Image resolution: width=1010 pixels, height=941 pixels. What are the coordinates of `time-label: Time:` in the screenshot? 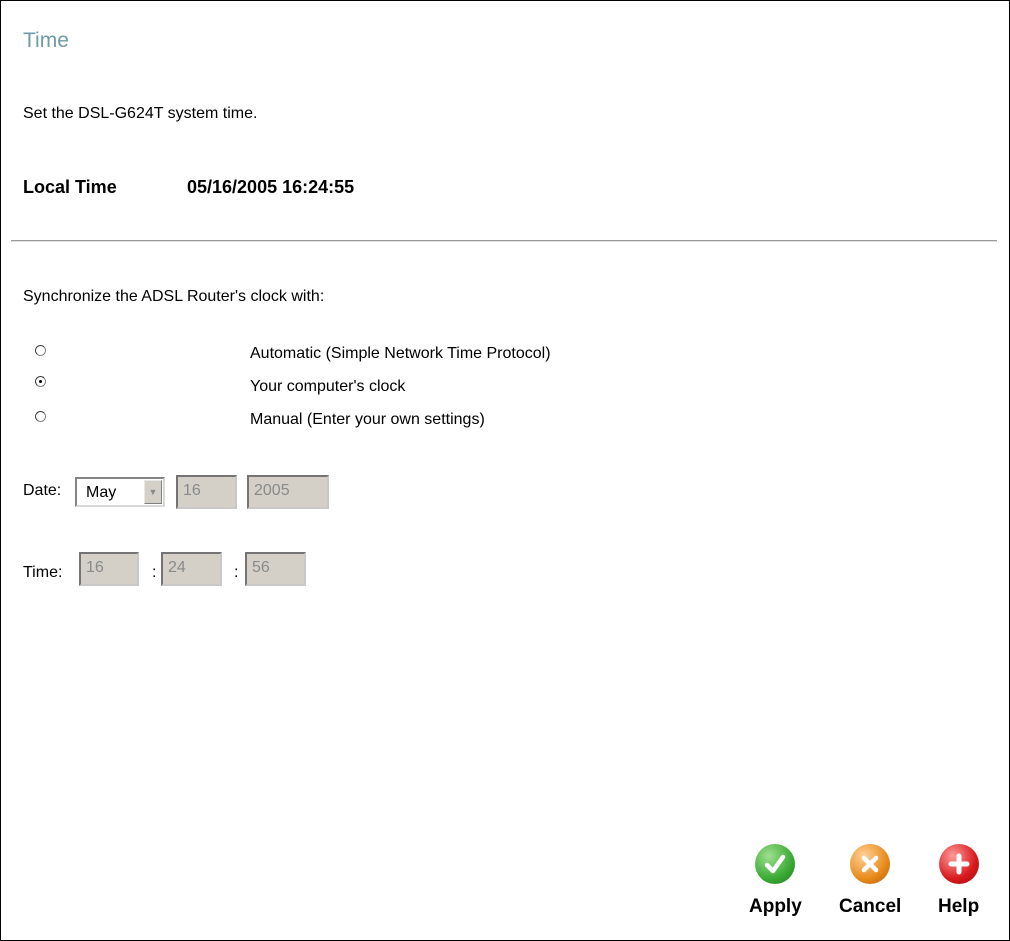 It's located at (43, 572).